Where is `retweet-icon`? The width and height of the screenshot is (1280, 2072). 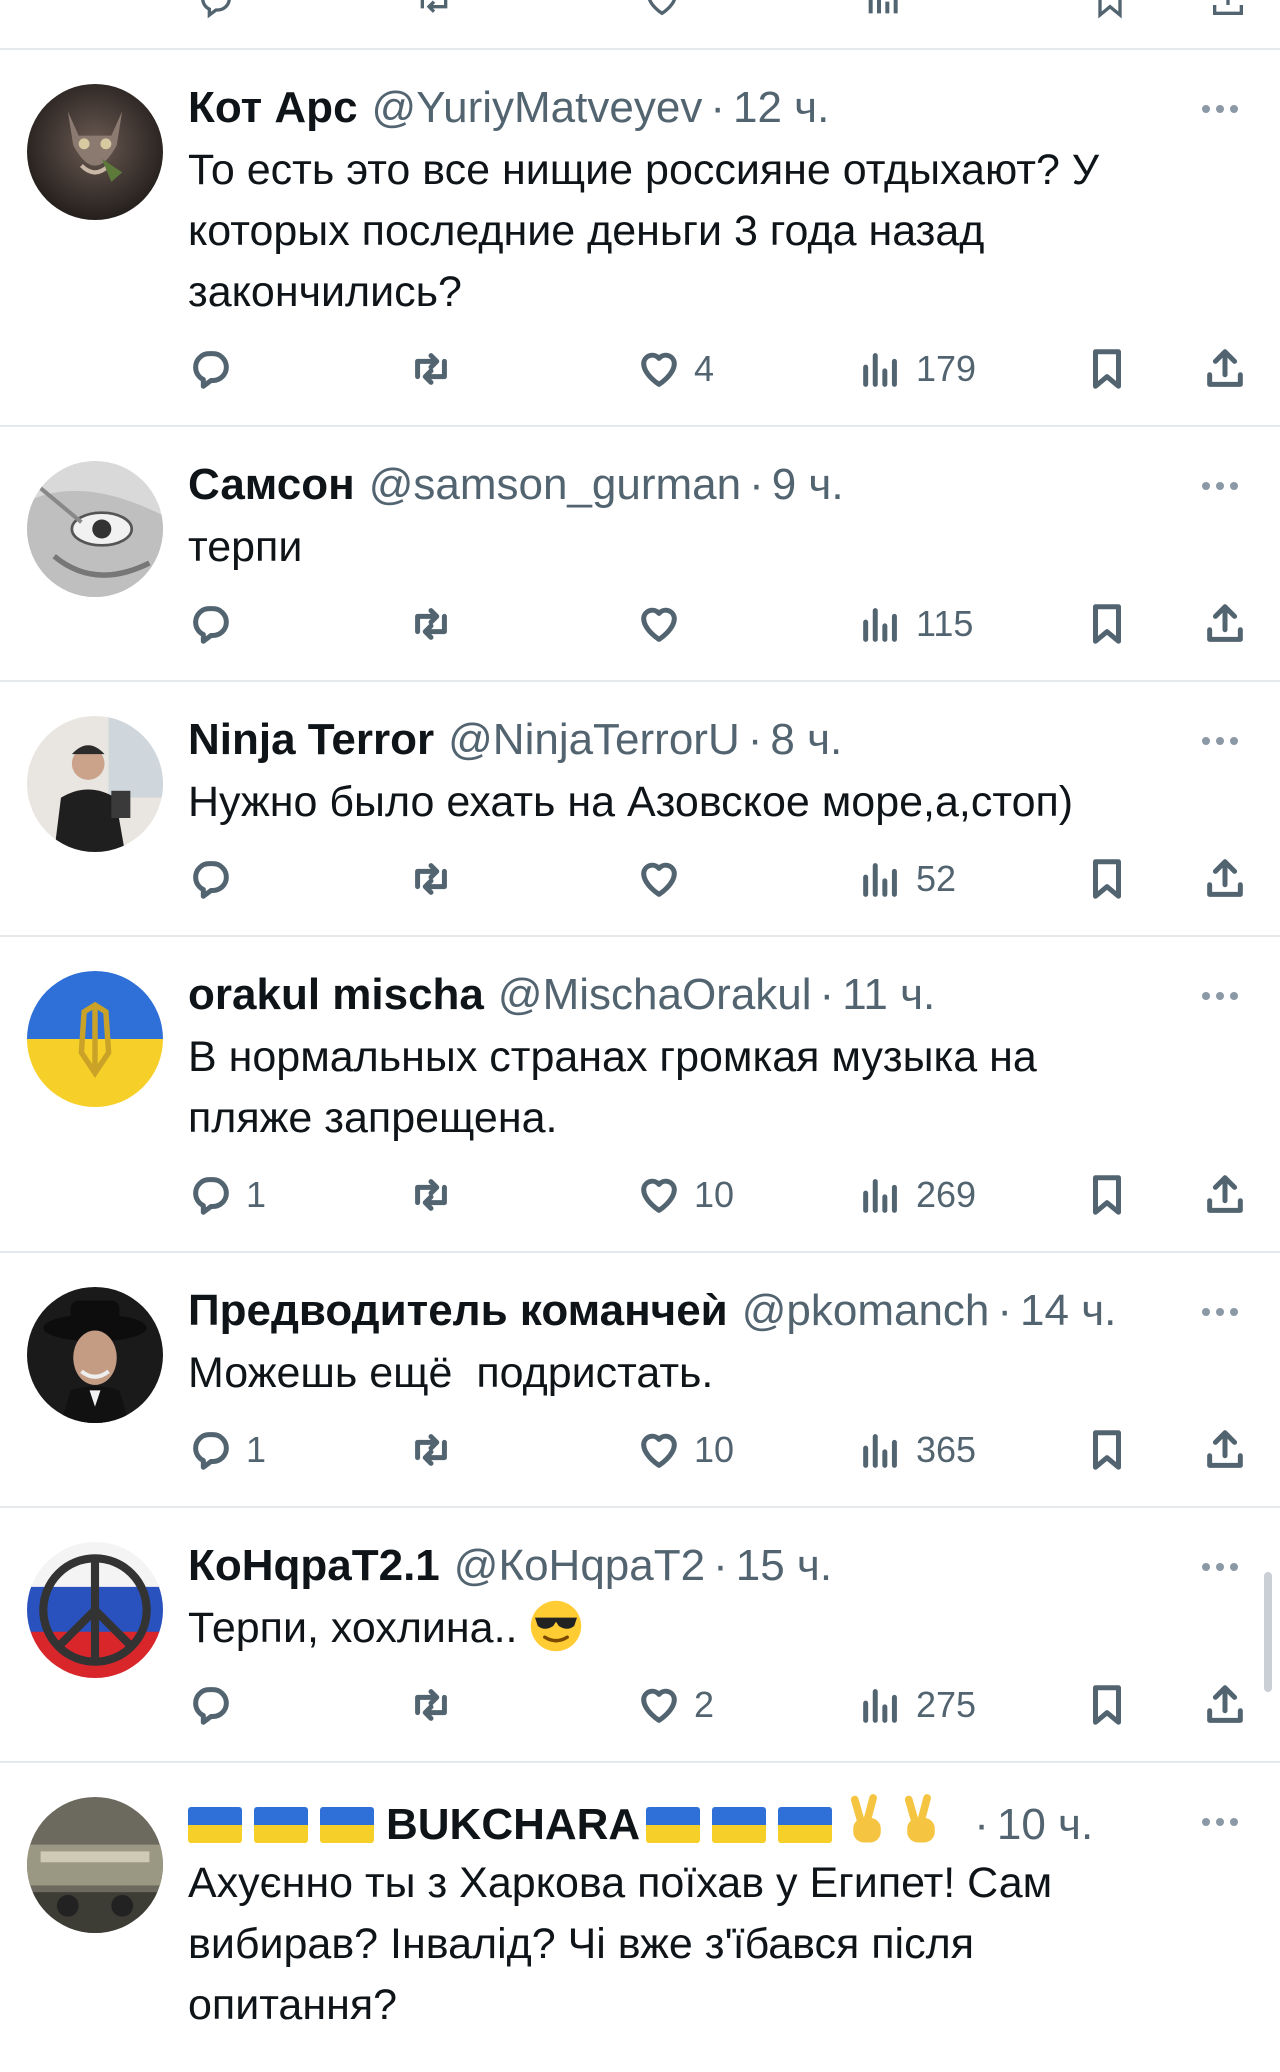
retweet-icon is located at coordinates (434, 10).